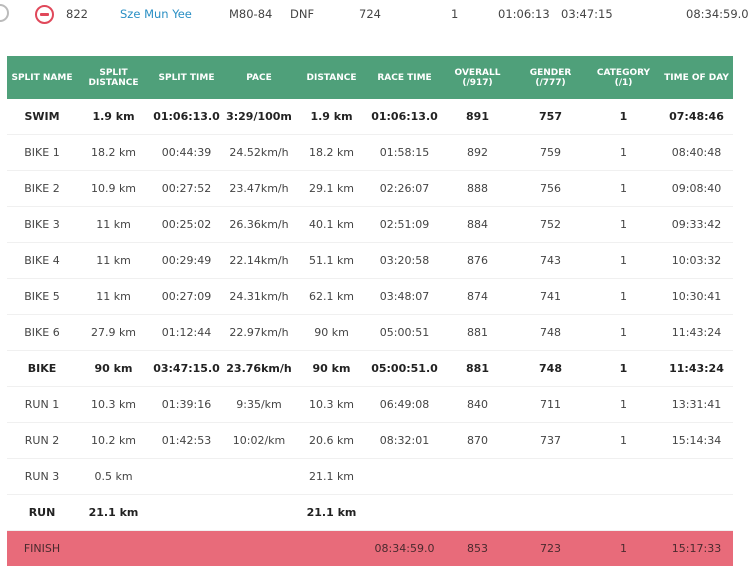  I want to click on table-cell: 02:51:09, so click(404, 225).